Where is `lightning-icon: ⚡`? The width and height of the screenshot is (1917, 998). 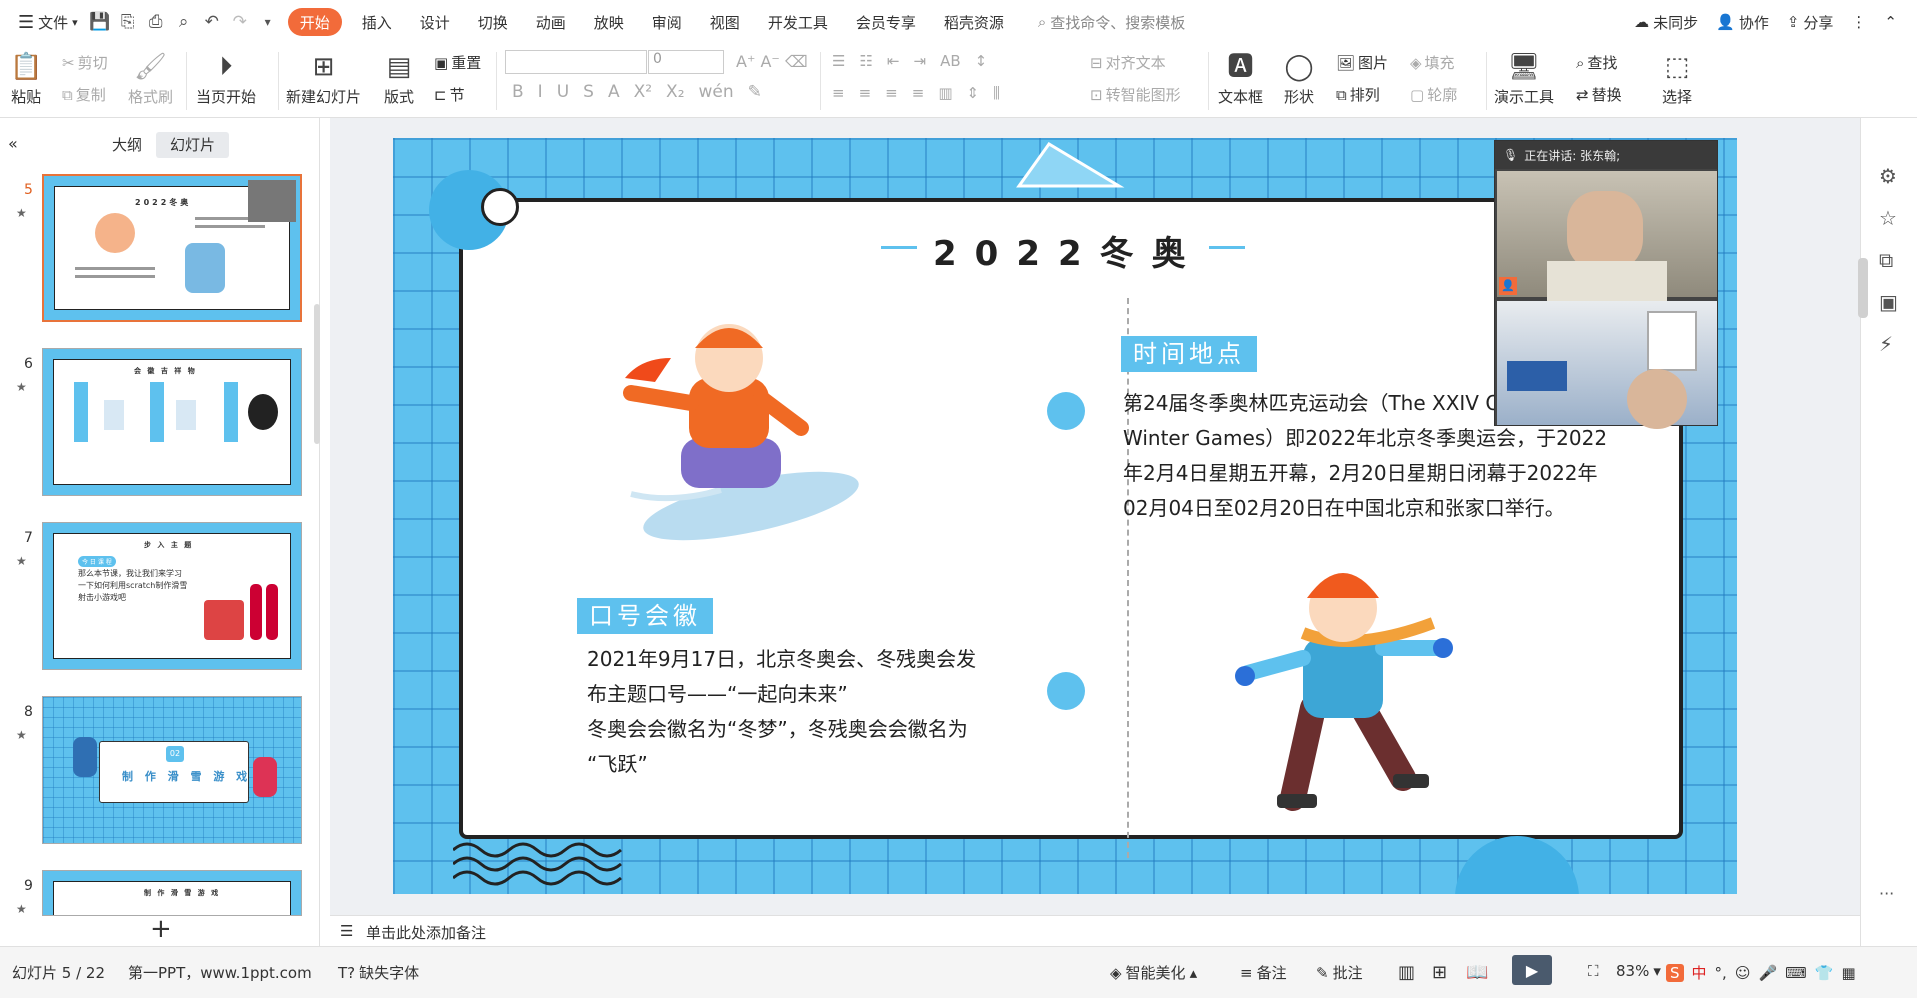 lightning-icon: ⚡ is located at coordinates (1886, 344).